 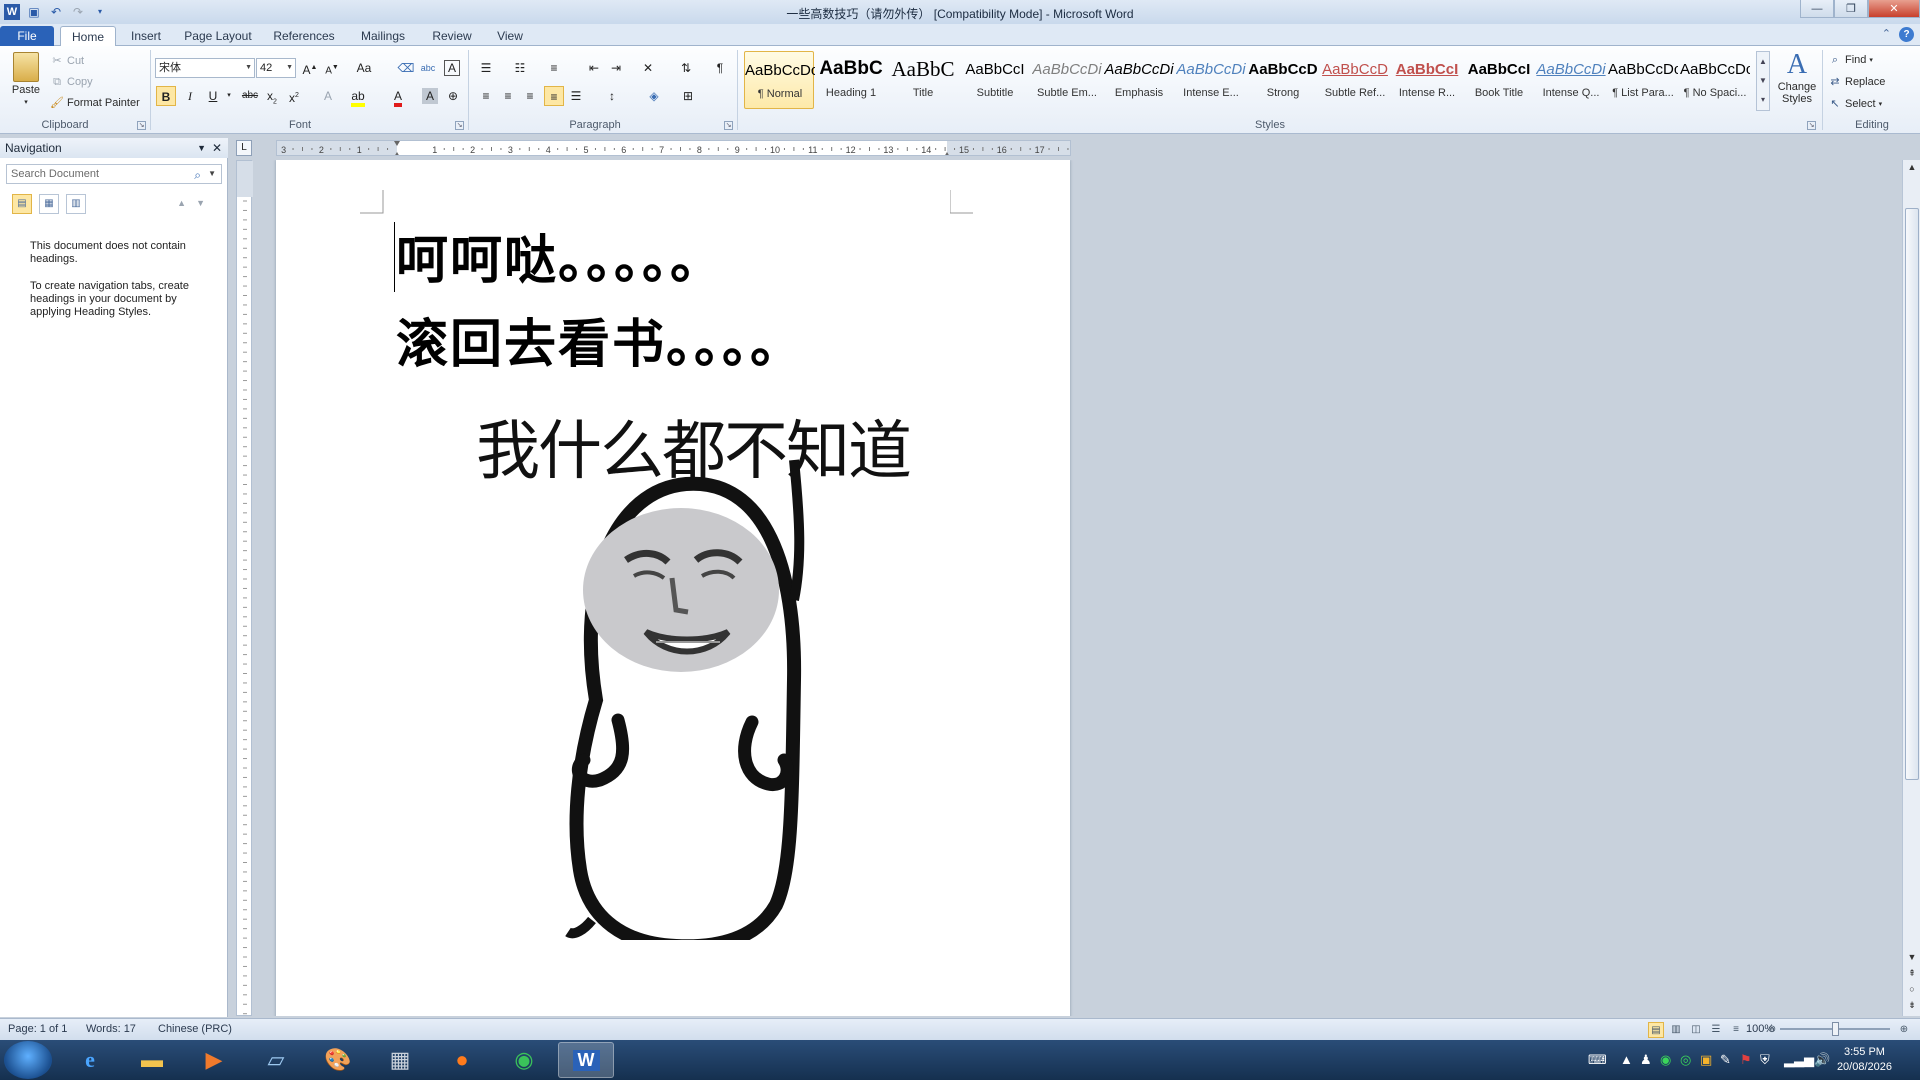 What do you see at coordinates (1886, 34) in the screenshot?
I see `minimize-ribbon-icon: ⌃` at bounding box center [1886, 34].